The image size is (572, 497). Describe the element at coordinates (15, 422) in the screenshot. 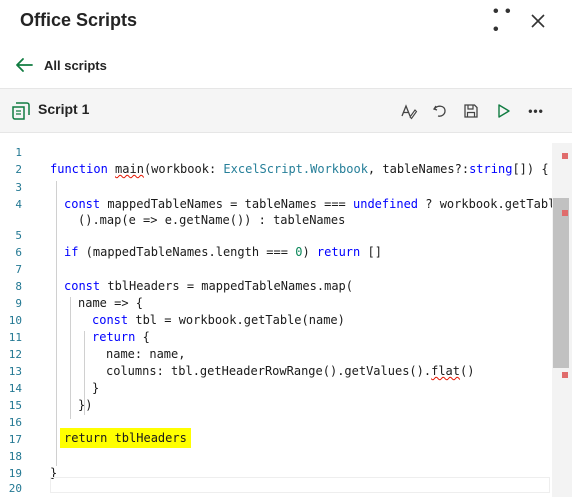

I see `line-number: 16` at that location.